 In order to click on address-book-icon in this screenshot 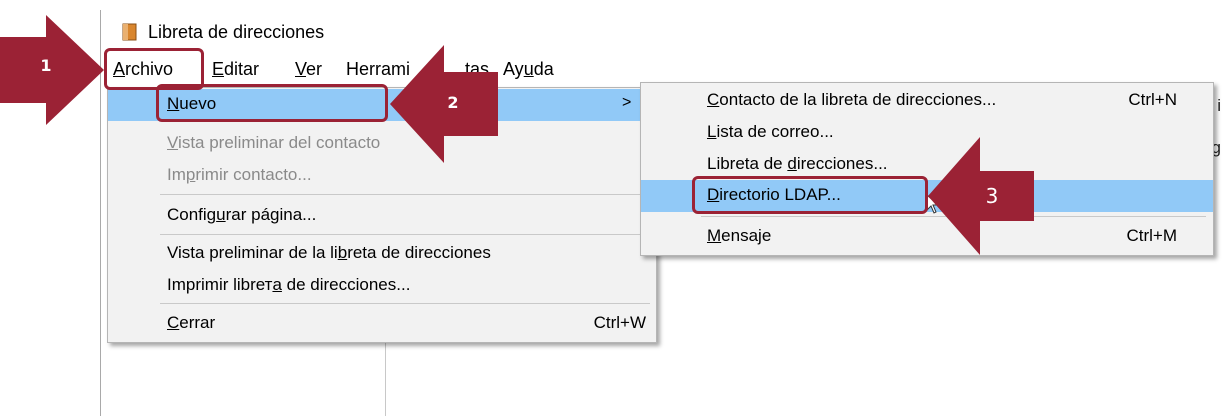, I will do `click(129, 32)`.